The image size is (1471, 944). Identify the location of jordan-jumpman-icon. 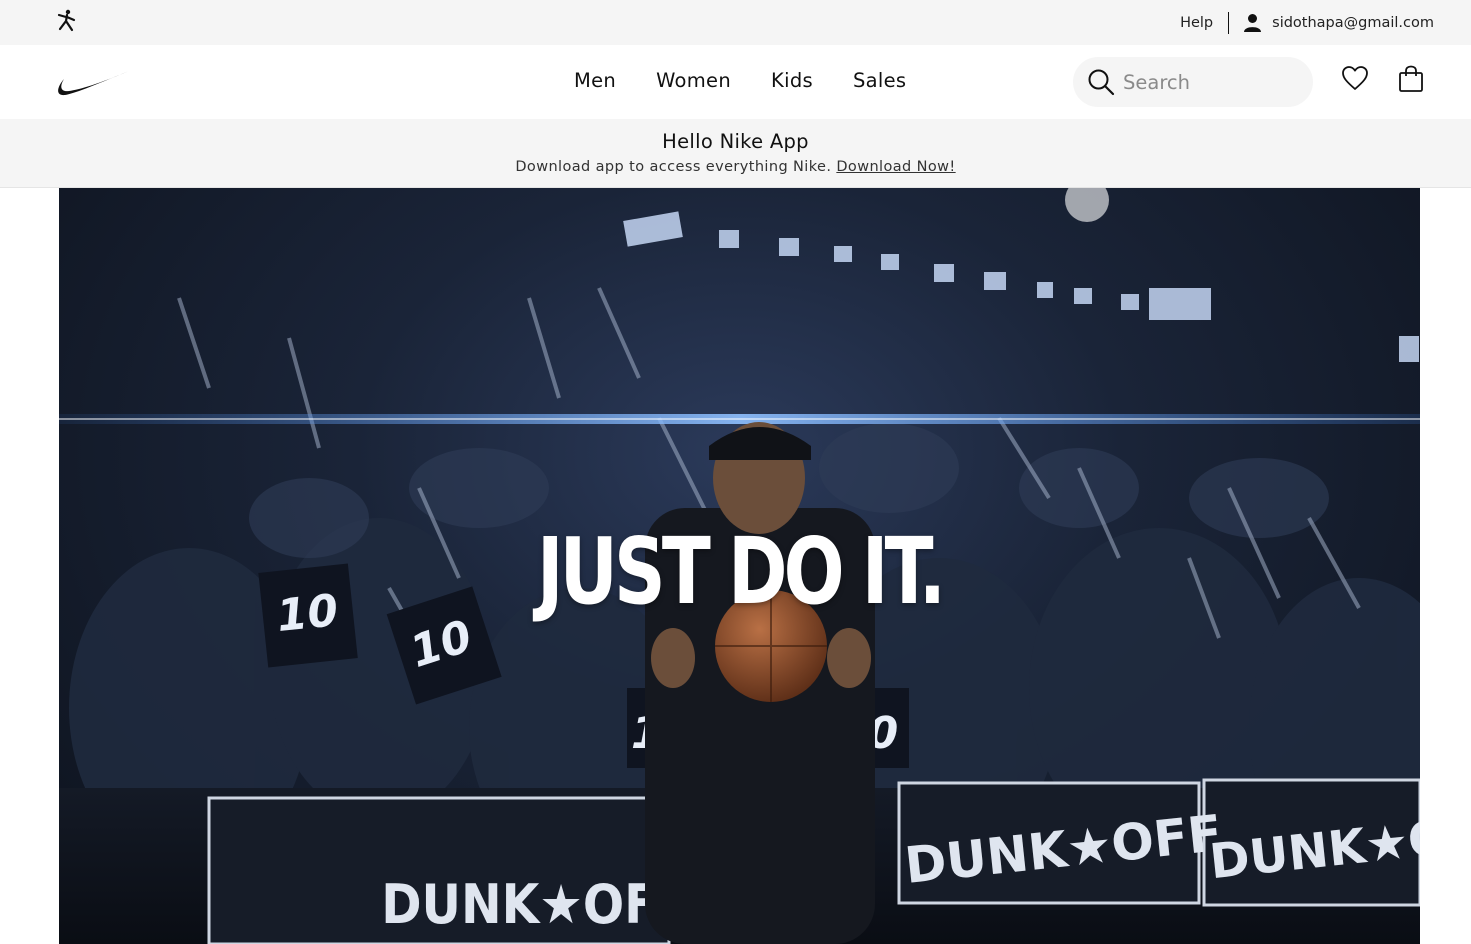
(67, 23).